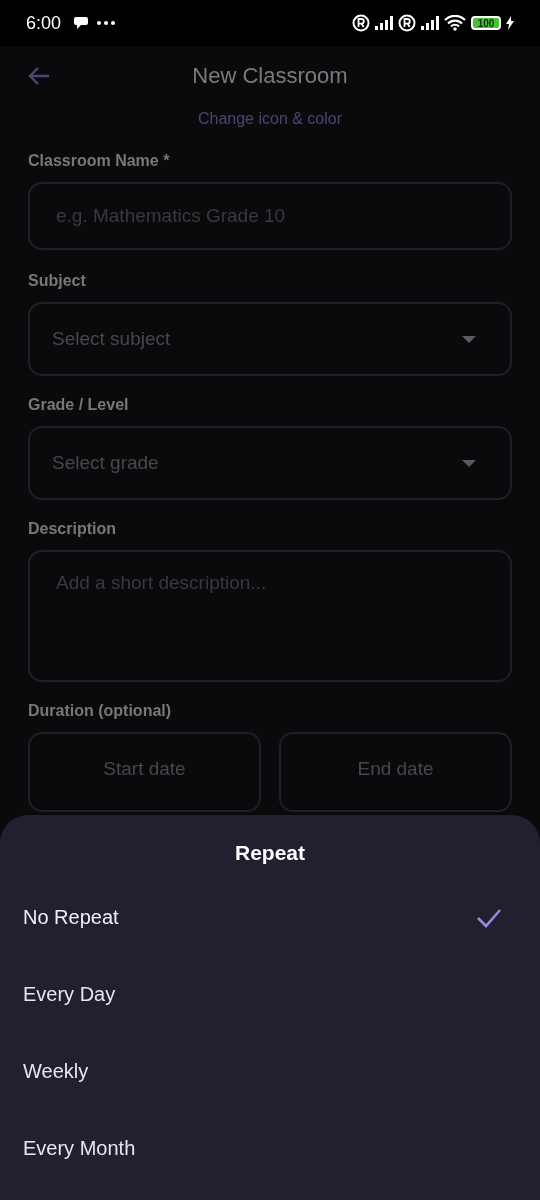  What do you see at coordinates (270, 463) in the screenshot?
I see `dropdown-field: Select grade` at bounding box center [270, 463].